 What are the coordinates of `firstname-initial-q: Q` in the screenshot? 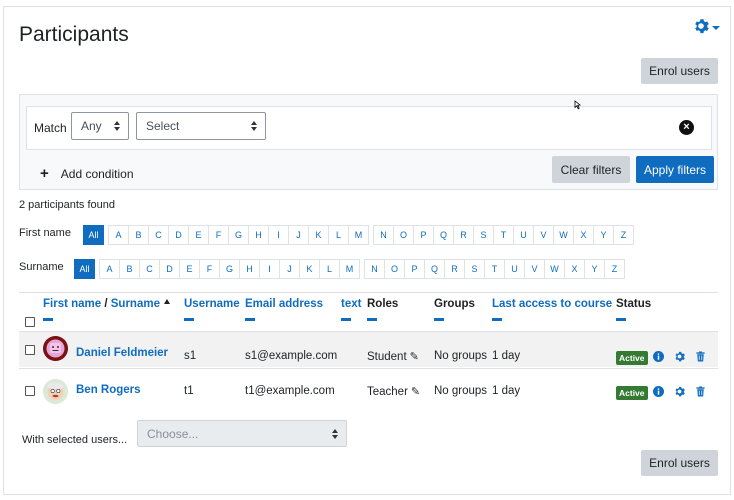 It's located at (443, 235).